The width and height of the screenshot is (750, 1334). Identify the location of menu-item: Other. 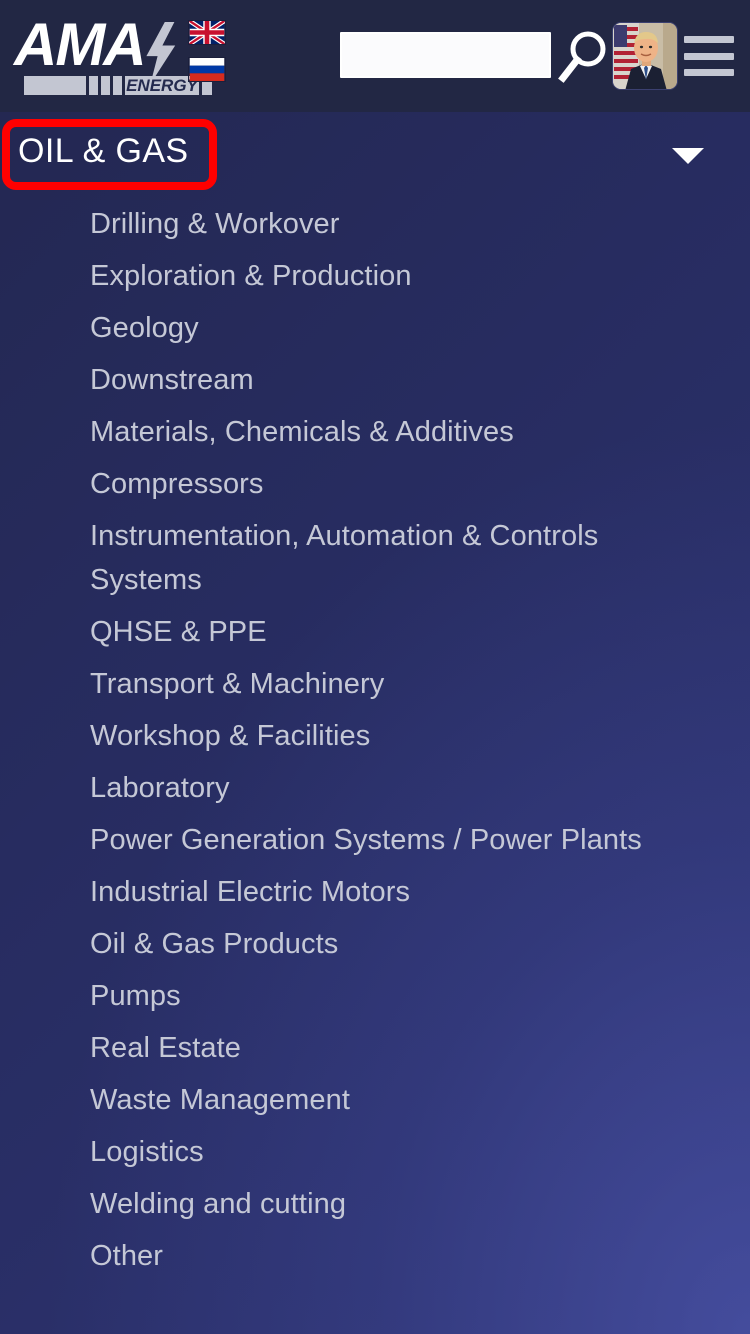
(375, 1256).